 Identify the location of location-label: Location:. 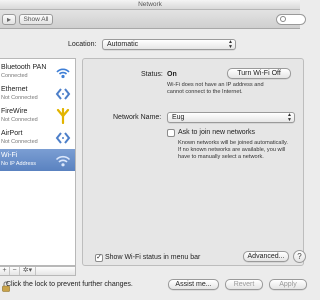
(82, 44).